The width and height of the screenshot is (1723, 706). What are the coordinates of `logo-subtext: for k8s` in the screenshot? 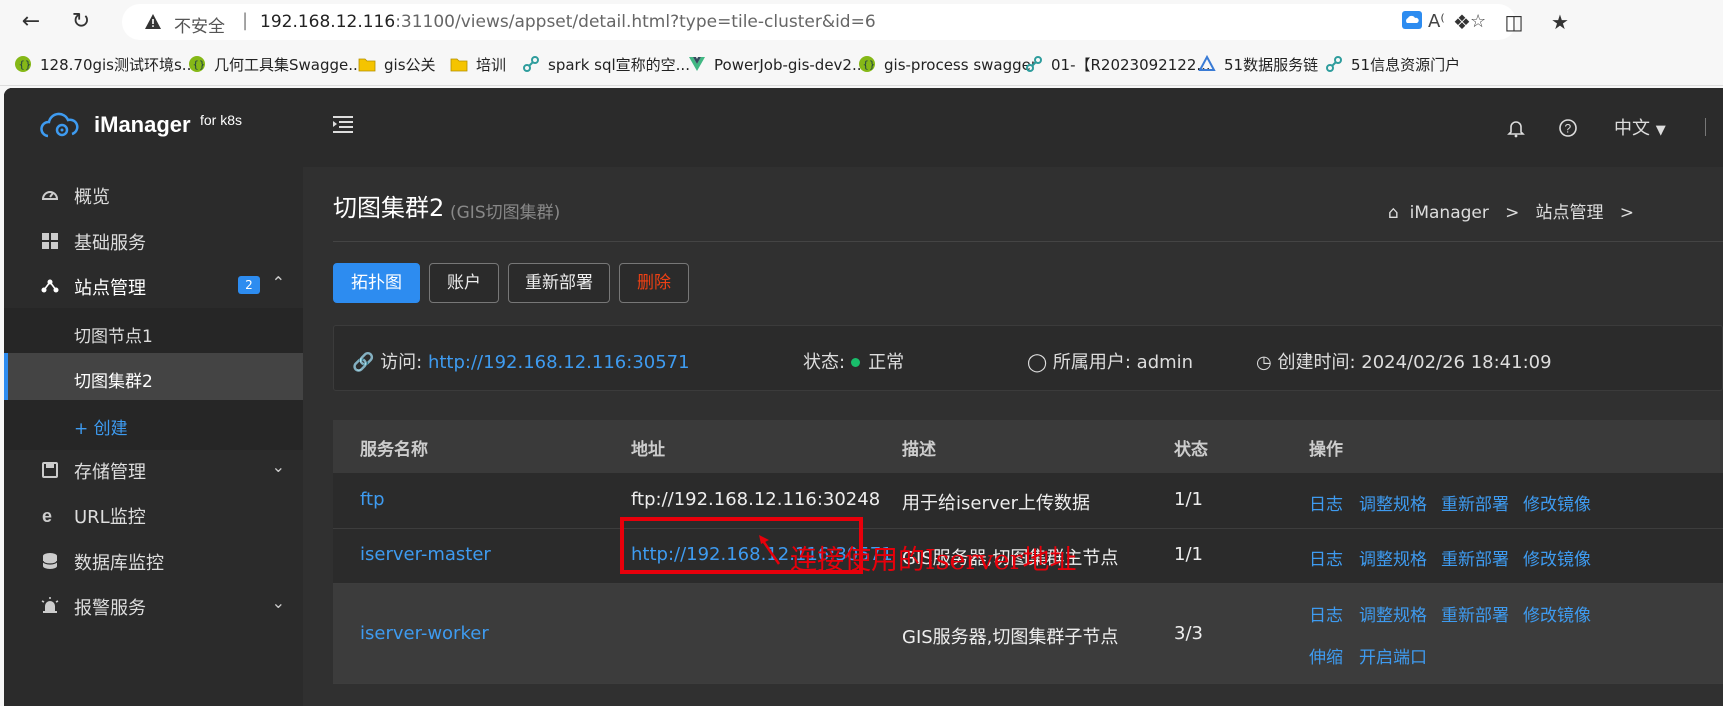 It's located at (221, 120).